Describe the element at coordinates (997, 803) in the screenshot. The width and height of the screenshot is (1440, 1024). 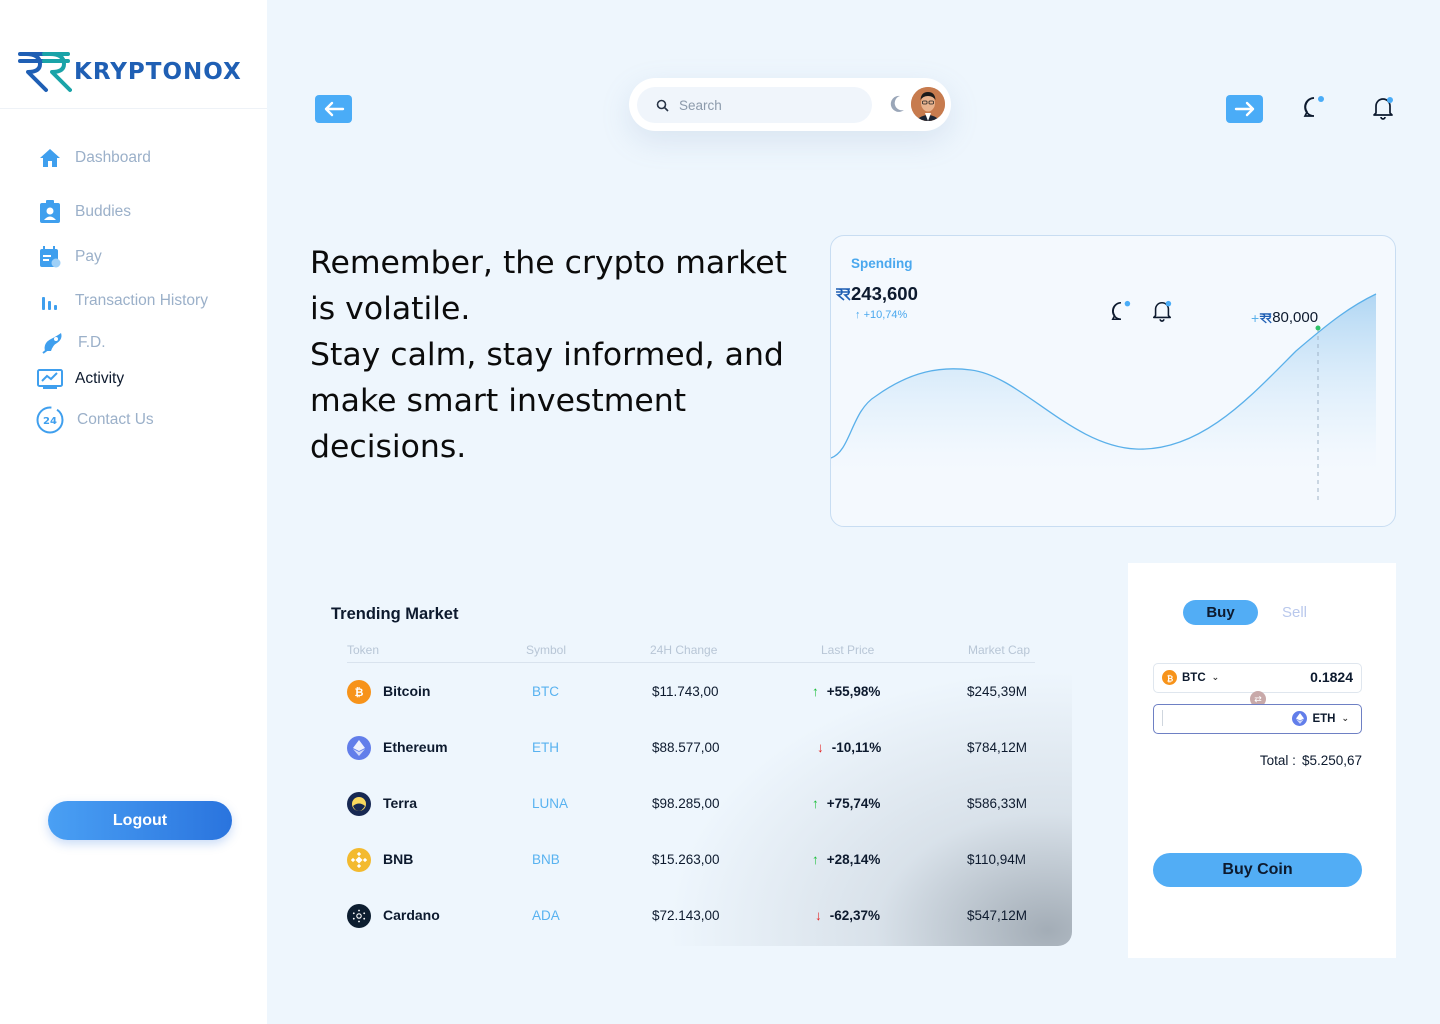
I see `token-market-cap: $586,33M` at that location.